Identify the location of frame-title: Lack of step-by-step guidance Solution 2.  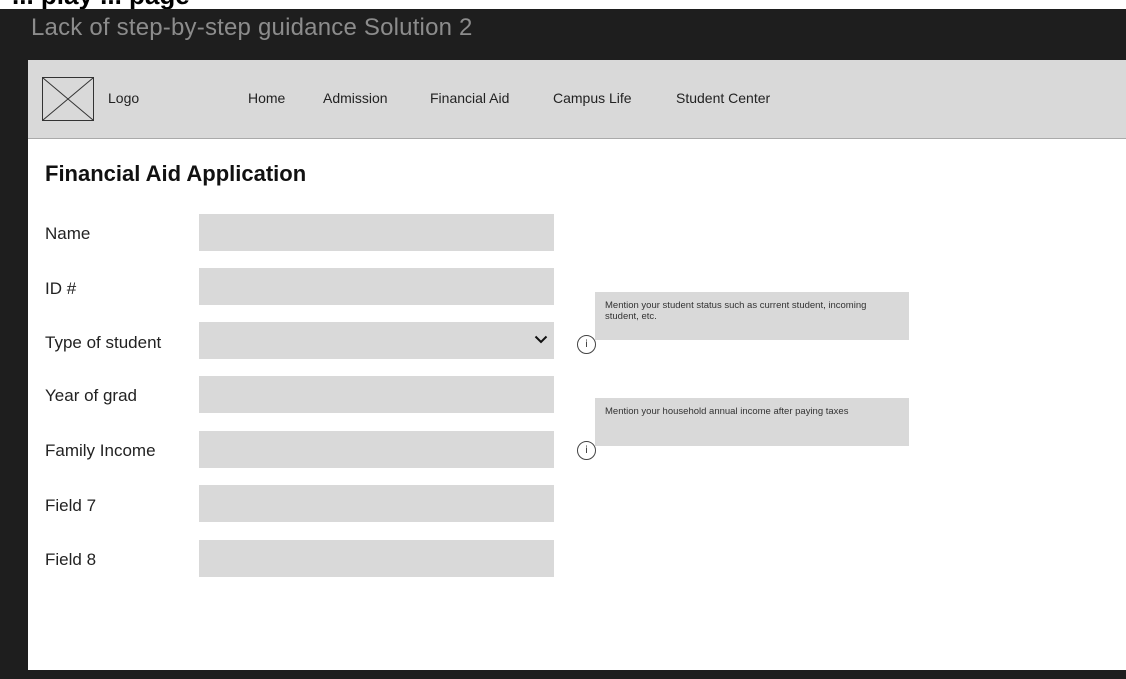
(252, 27).